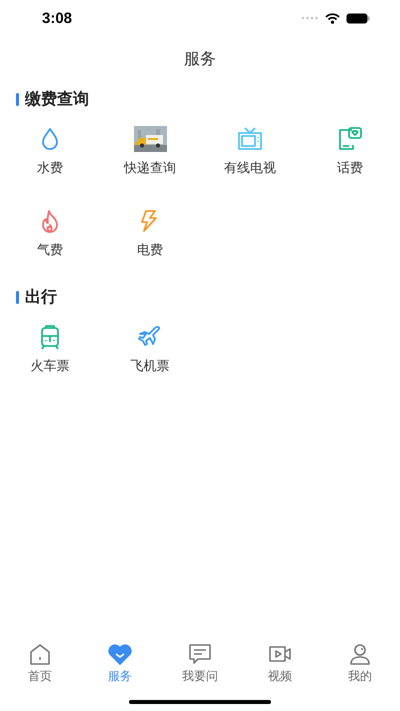 This screenshot has height=711, width=400. What do you see at coordinates (280, 668) in the screenshot?
I see `tab: 视频` at bounding box center [280, 668].